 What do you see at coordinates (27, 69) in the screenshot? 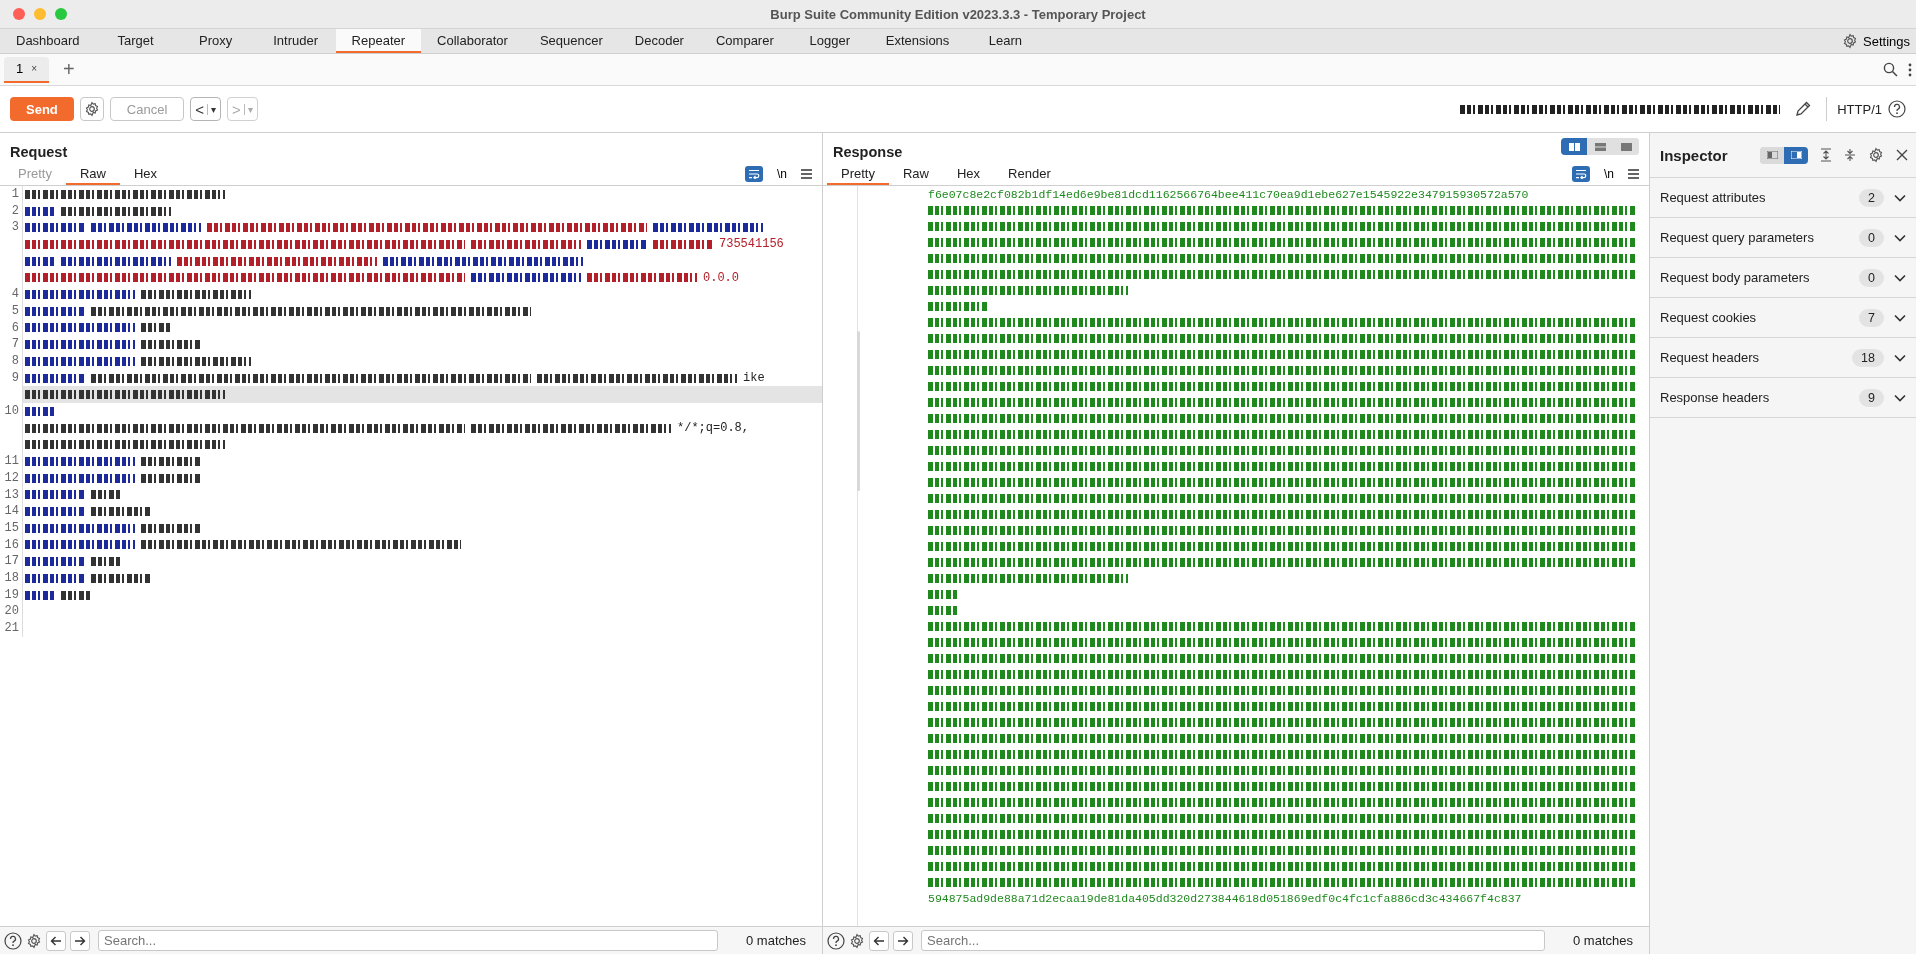
I see `session-tab: 1 ×` at bounding box center [27, 69].